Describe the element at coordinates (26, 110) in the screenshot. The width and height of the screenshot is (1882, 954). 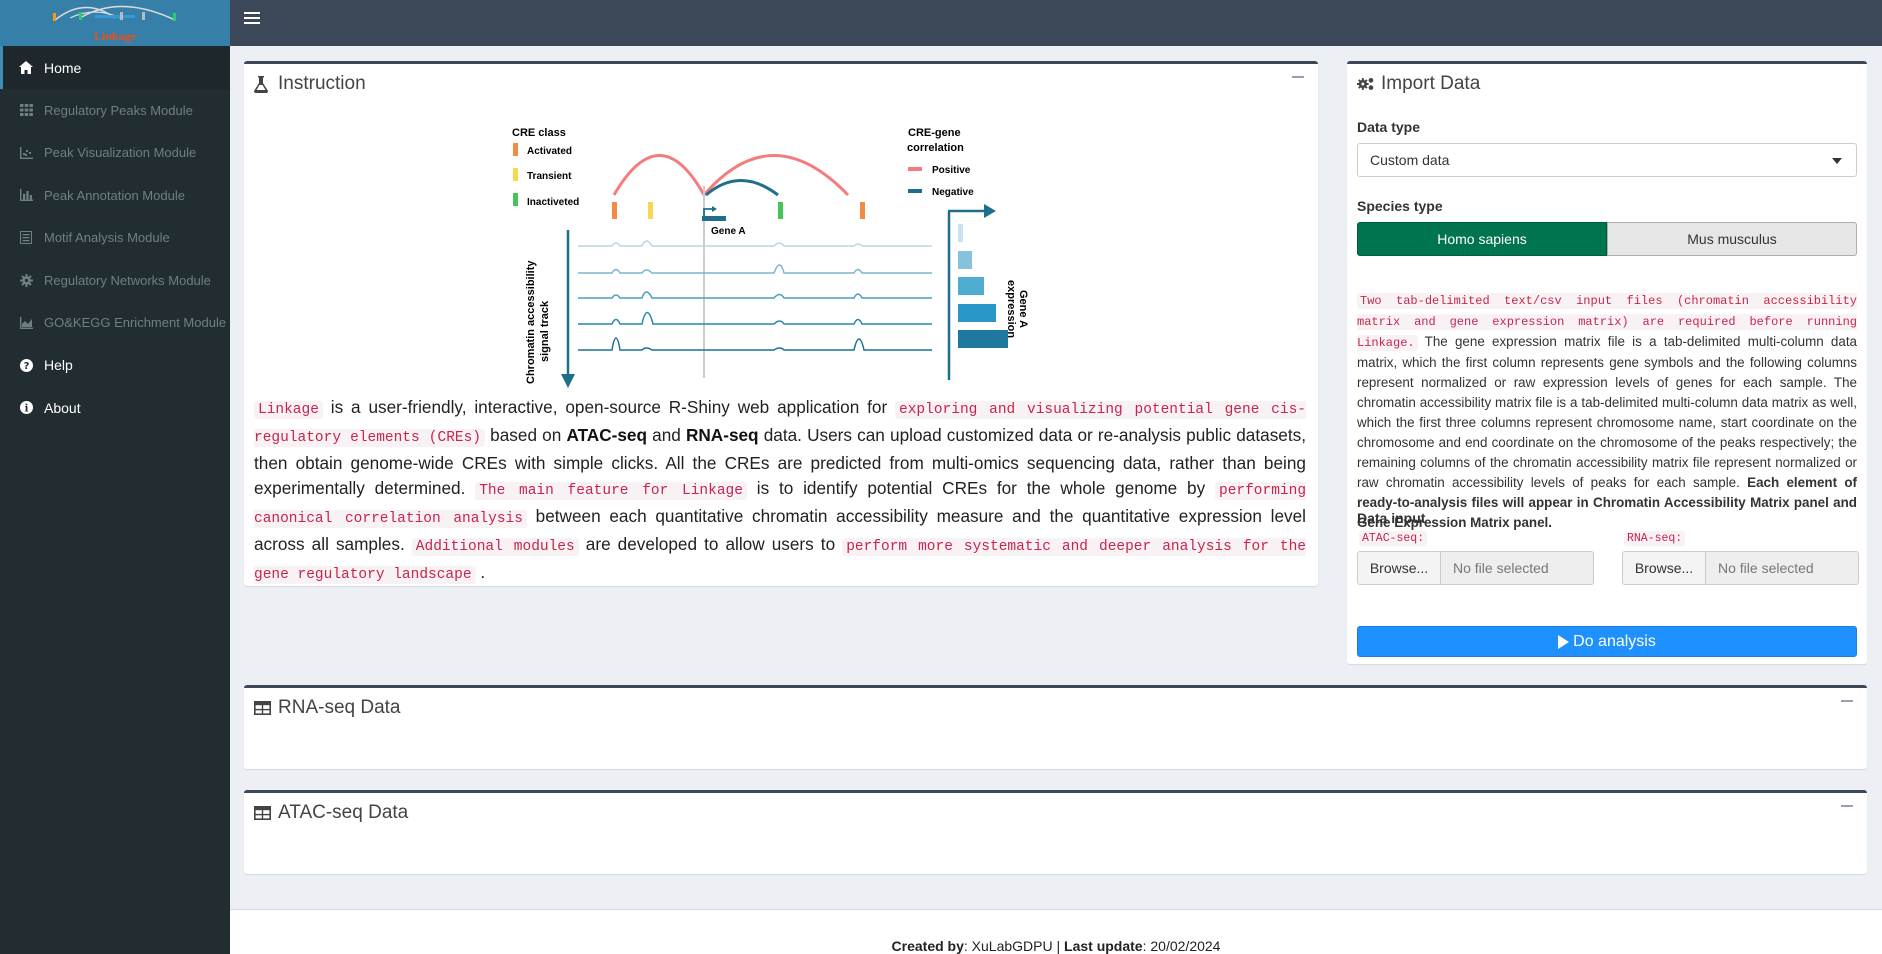
I see `grid-icon` at that location.